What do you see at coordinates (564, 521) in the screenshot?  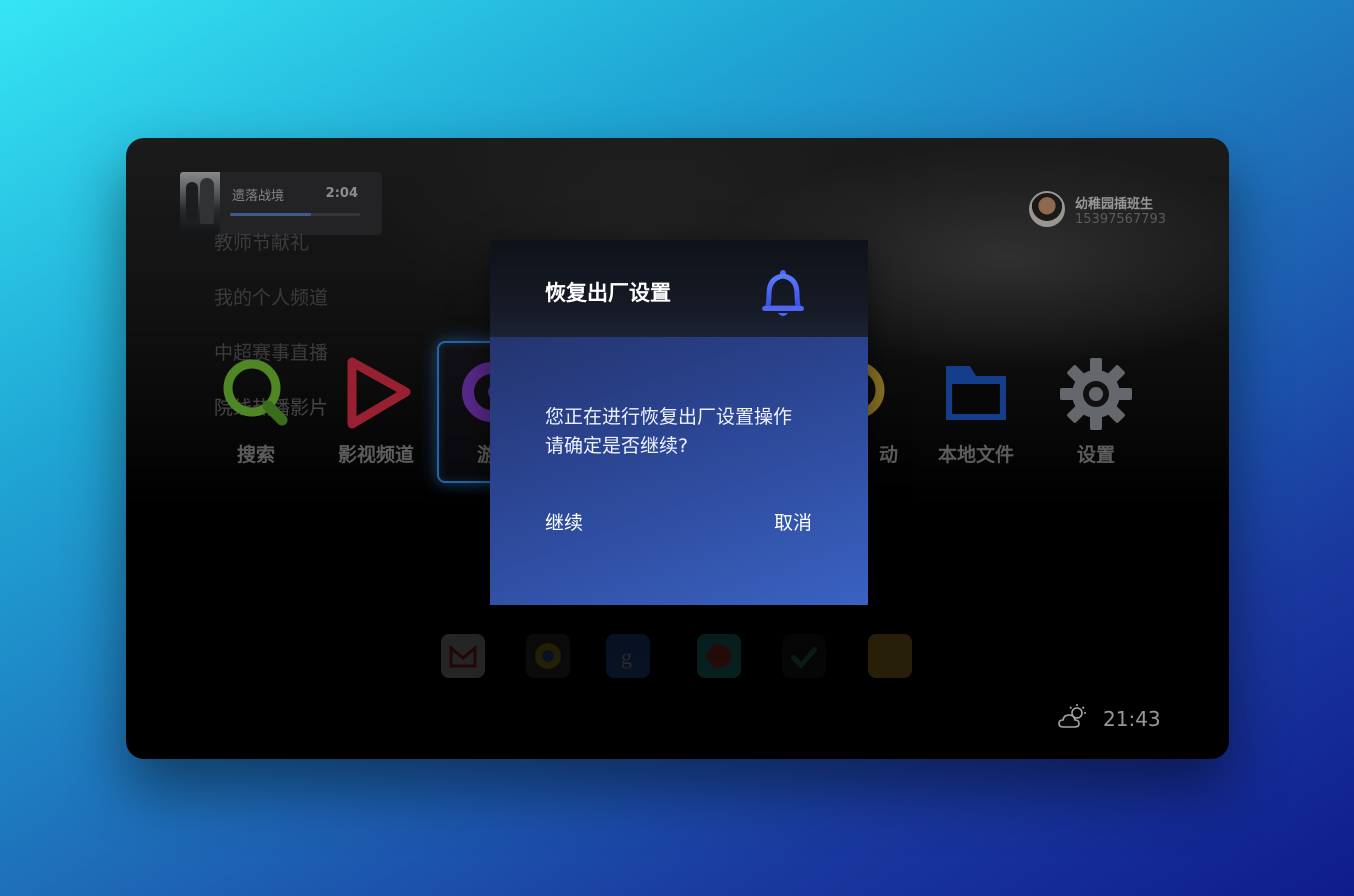 I see `continue-button: 继续` at bounding box center [564, 521].